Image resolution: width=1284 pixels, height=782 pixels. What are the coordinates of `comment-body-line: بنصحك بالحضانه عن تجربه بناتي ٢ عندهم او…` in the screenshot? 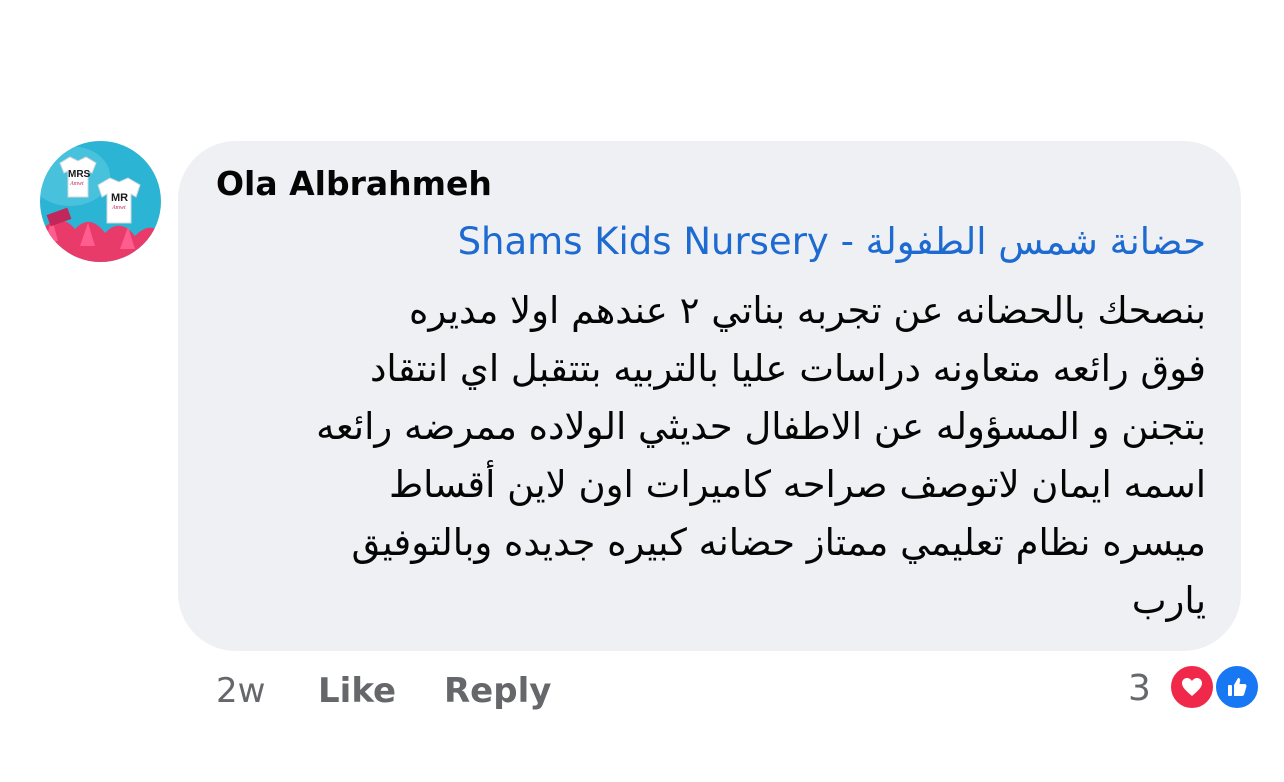 It's located at (807, 310).